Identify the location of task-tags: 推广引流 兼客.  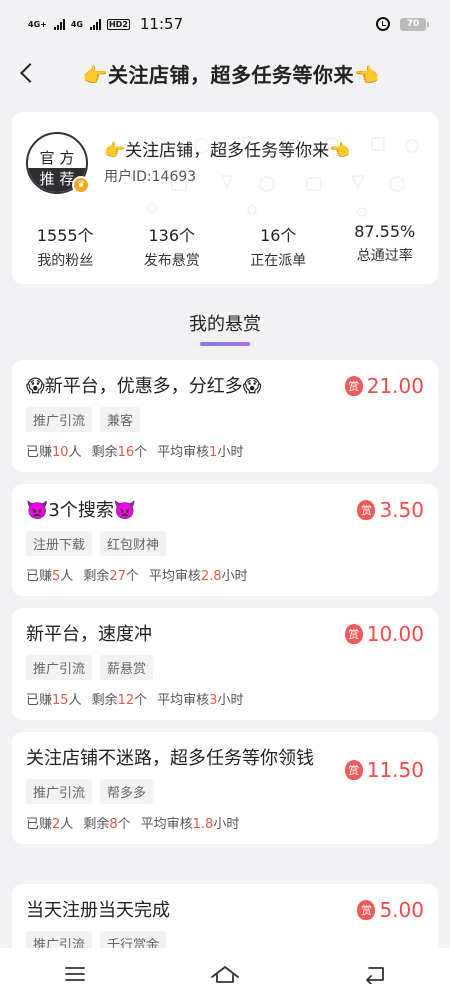
(225, 419).